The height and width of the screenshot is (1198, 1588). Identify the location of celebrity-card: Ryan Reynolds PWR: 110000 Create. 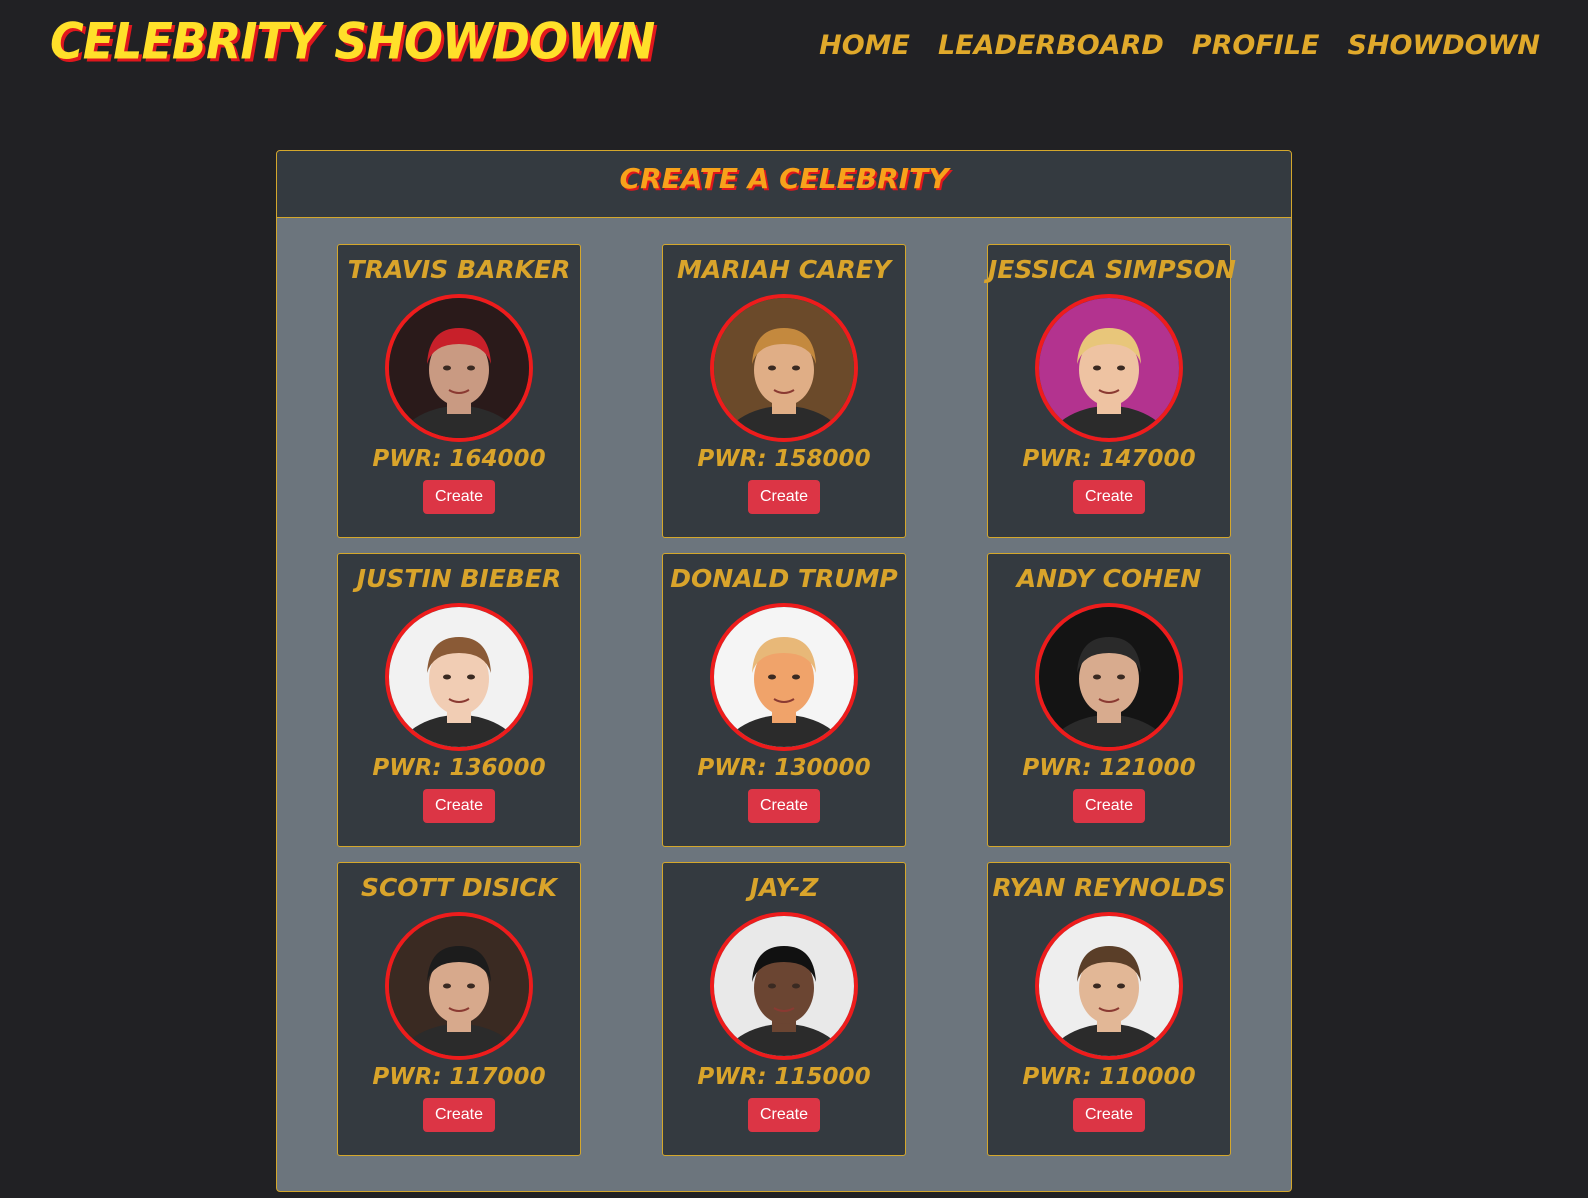
(1109, 1009).